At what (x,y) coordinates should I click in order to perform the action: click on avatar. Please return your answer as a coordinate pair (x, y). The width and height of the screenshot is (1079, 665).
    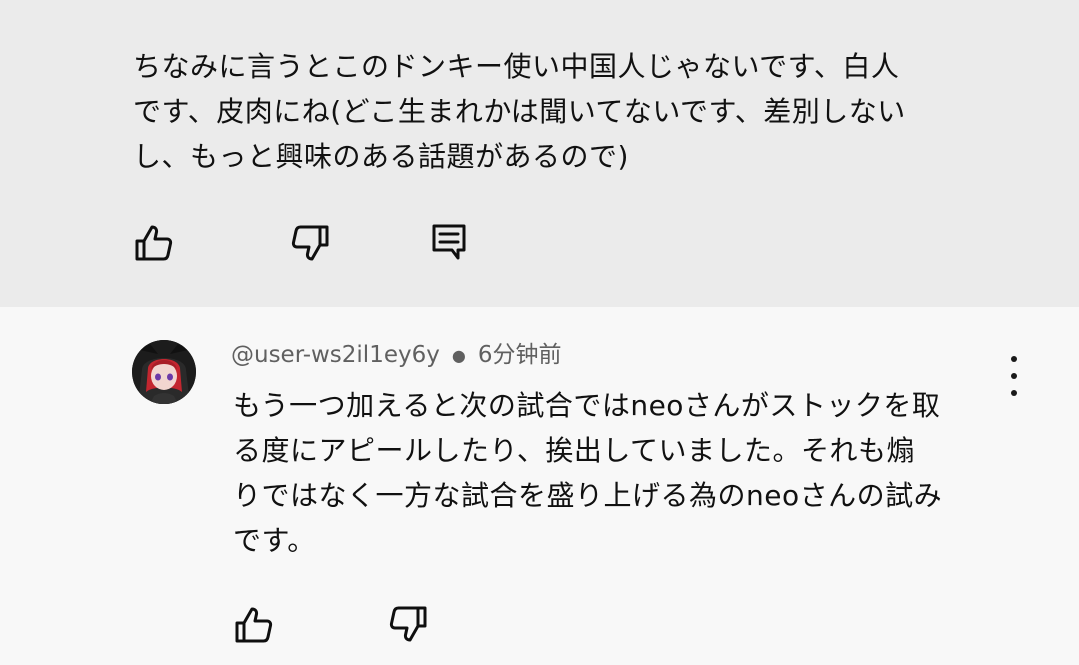
    Looking at the image, I should click on (164, 372).